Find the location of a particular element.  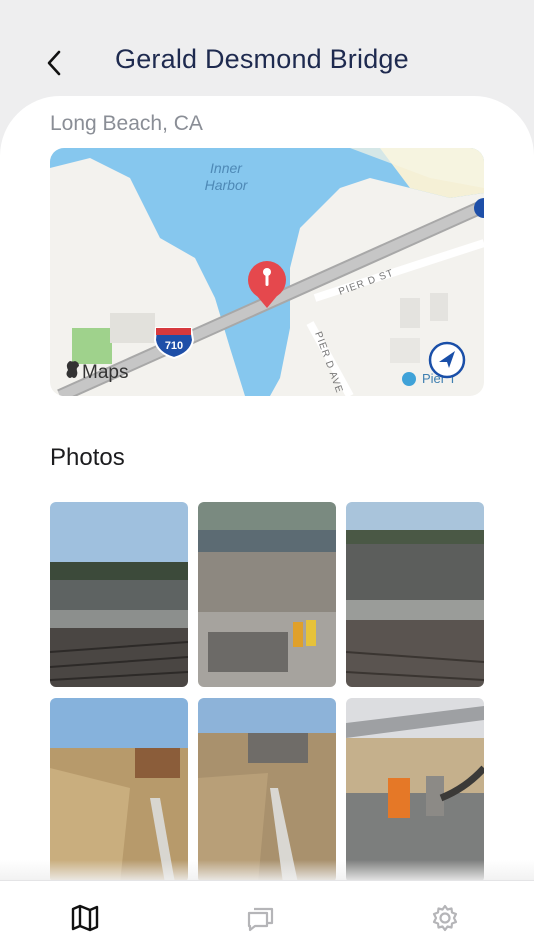

map-icon is located at coordinates (85, 918).